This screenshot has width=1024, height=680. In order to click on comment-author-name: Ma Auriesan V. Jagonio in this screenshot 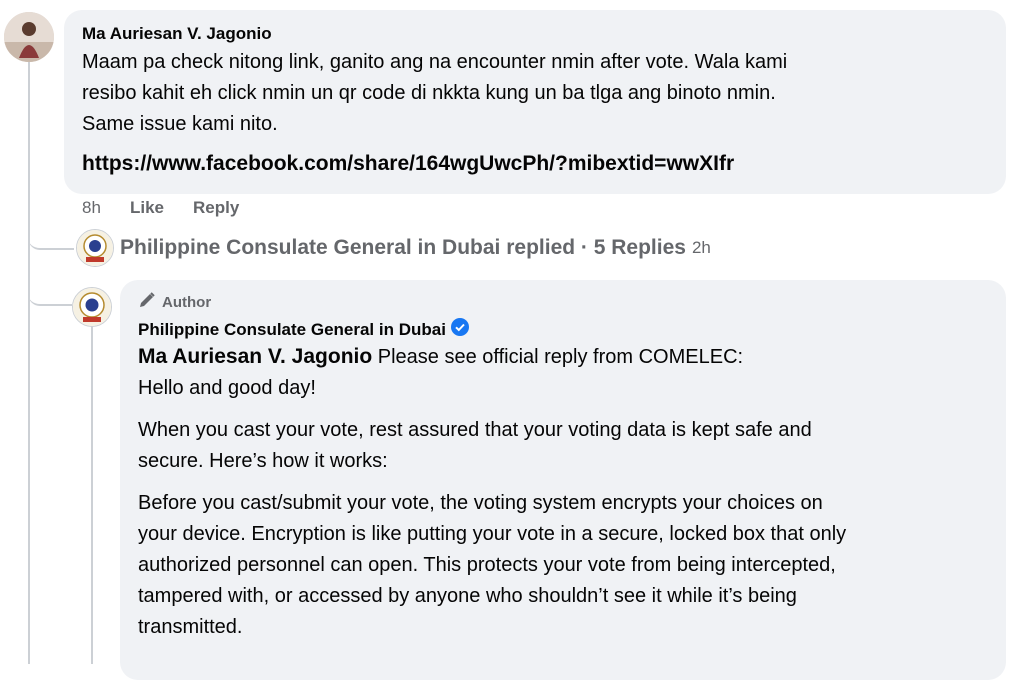, I will do `click(177, 34)`.